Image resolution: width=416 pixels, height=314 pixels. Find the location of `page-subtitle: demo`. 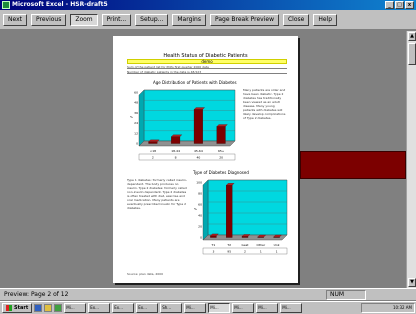

page-subtitle: demo is located at coordinates (207, 61).